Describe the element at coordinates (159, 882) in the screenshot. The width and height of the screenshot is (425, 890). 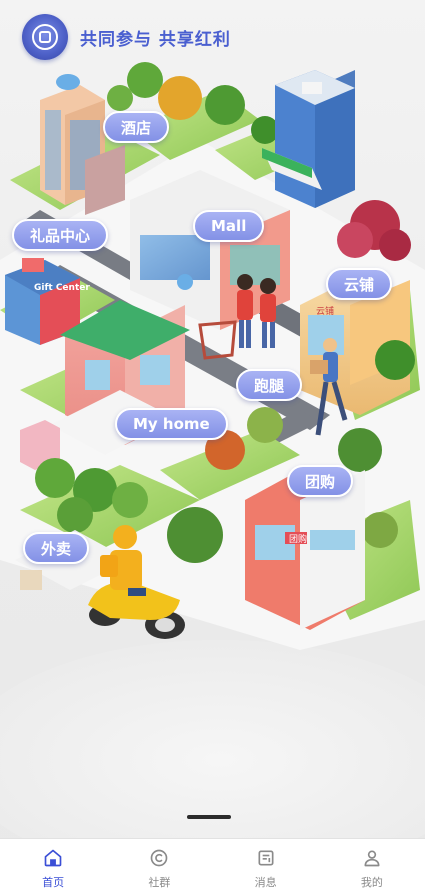
I see `tab-community-label: 社群` at that location.